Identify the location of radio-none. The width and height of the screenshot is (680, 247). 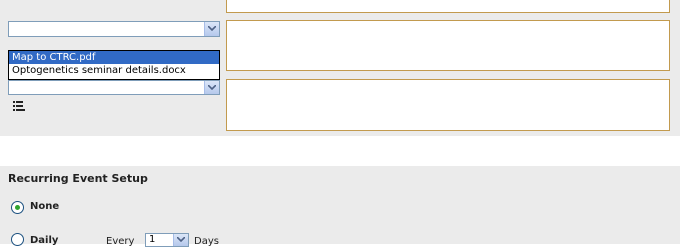
(17, 207).